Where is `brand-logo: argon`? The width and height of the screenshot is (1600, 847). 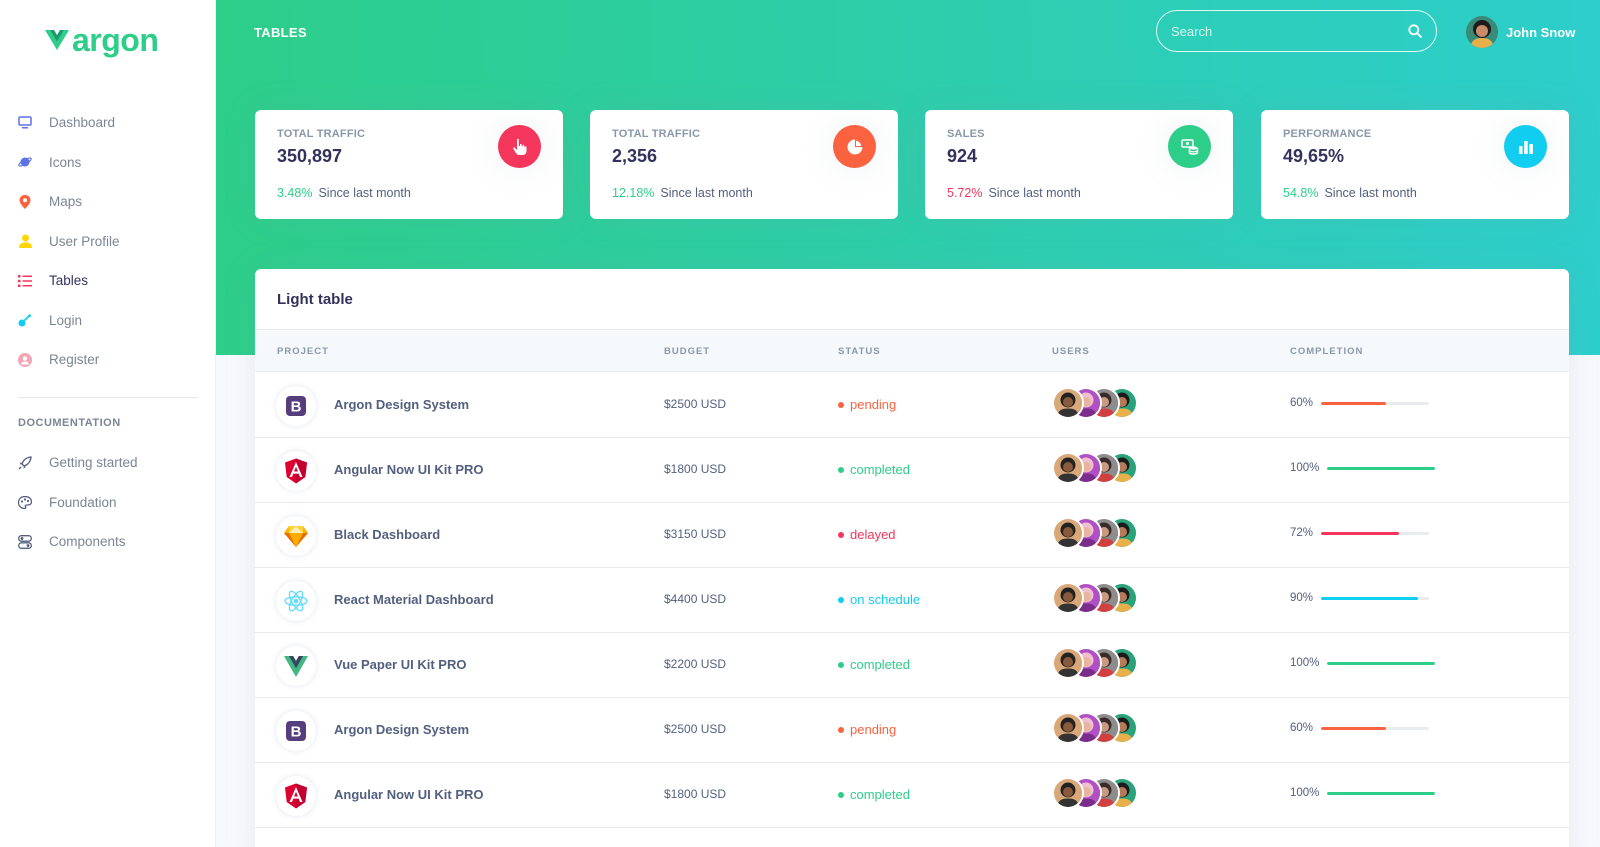 brand-logo: argon is located at coordinates (101, 40).